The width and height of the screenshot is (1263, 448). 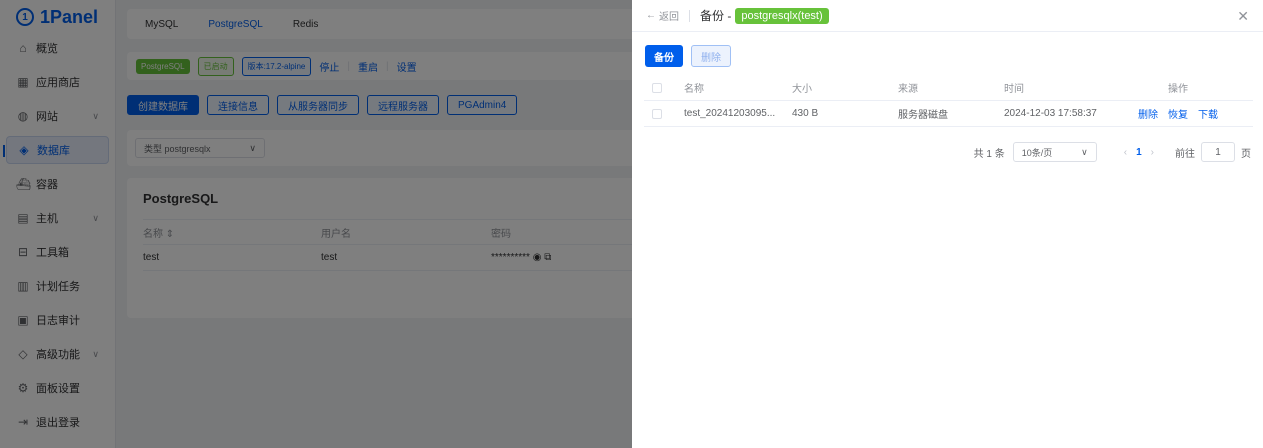 I want to click on row-actions: 删除 恢复 下载, so click(x=1178, y=113).